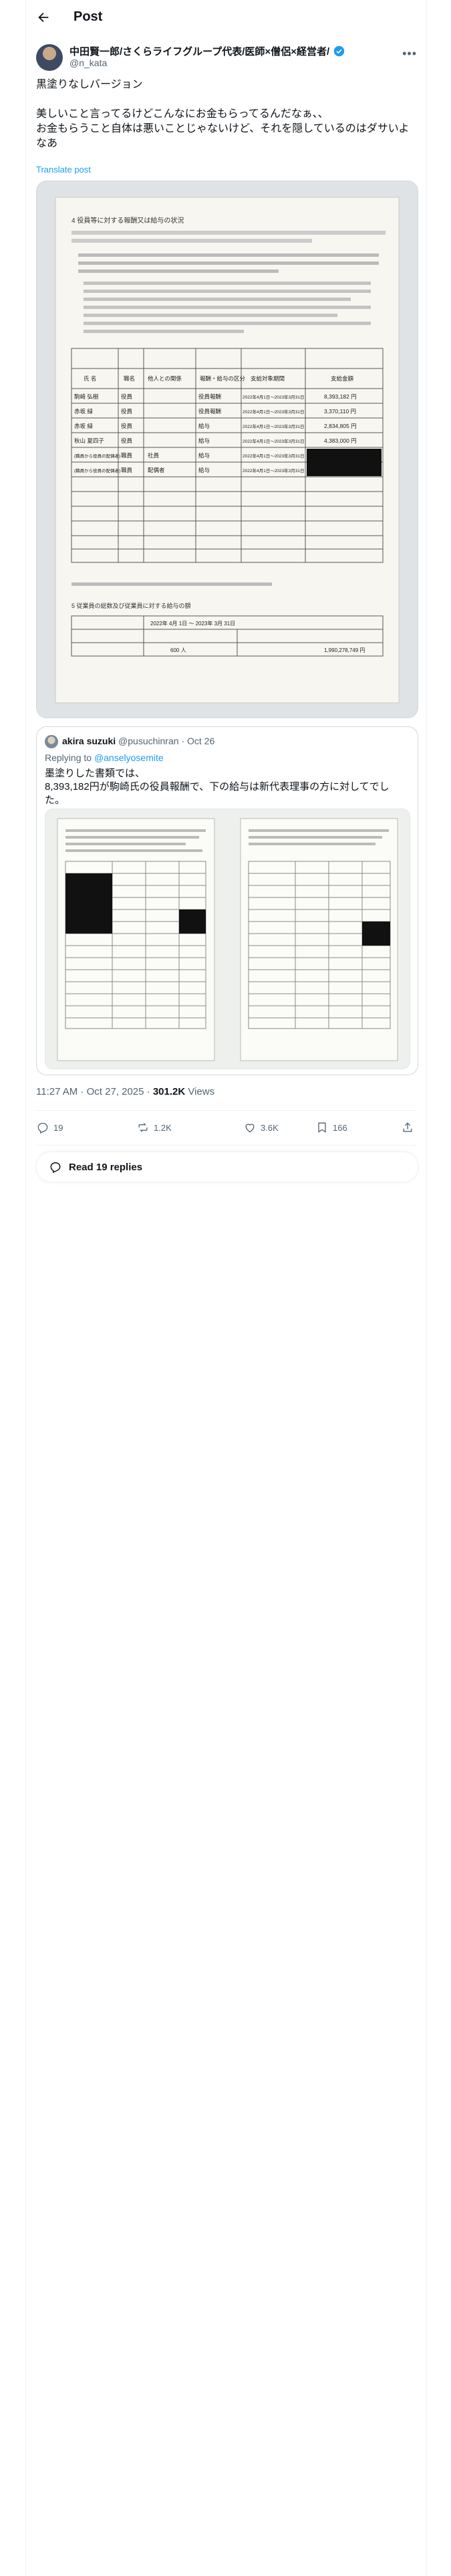 The height and width of the screenshot is (2576, 451). Describe the element at coordinates (226, 100) in the screenshot. I see `post-line` at that location.